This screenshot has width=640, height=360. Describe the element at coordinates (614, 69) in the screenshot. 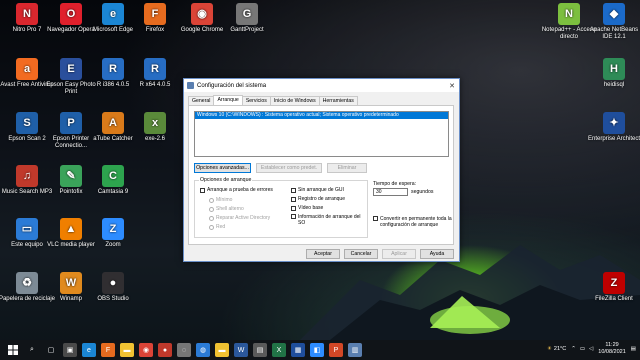

I see `heidisql-icon: H` at that location.